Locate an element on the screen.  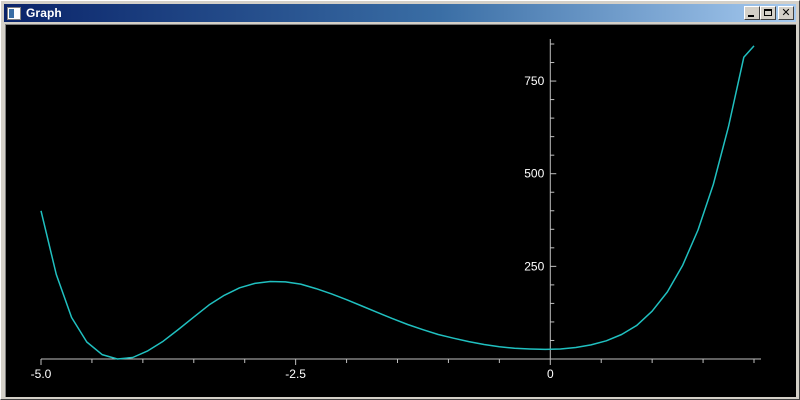
graph-window-icon is located at coordinates (14, 13).